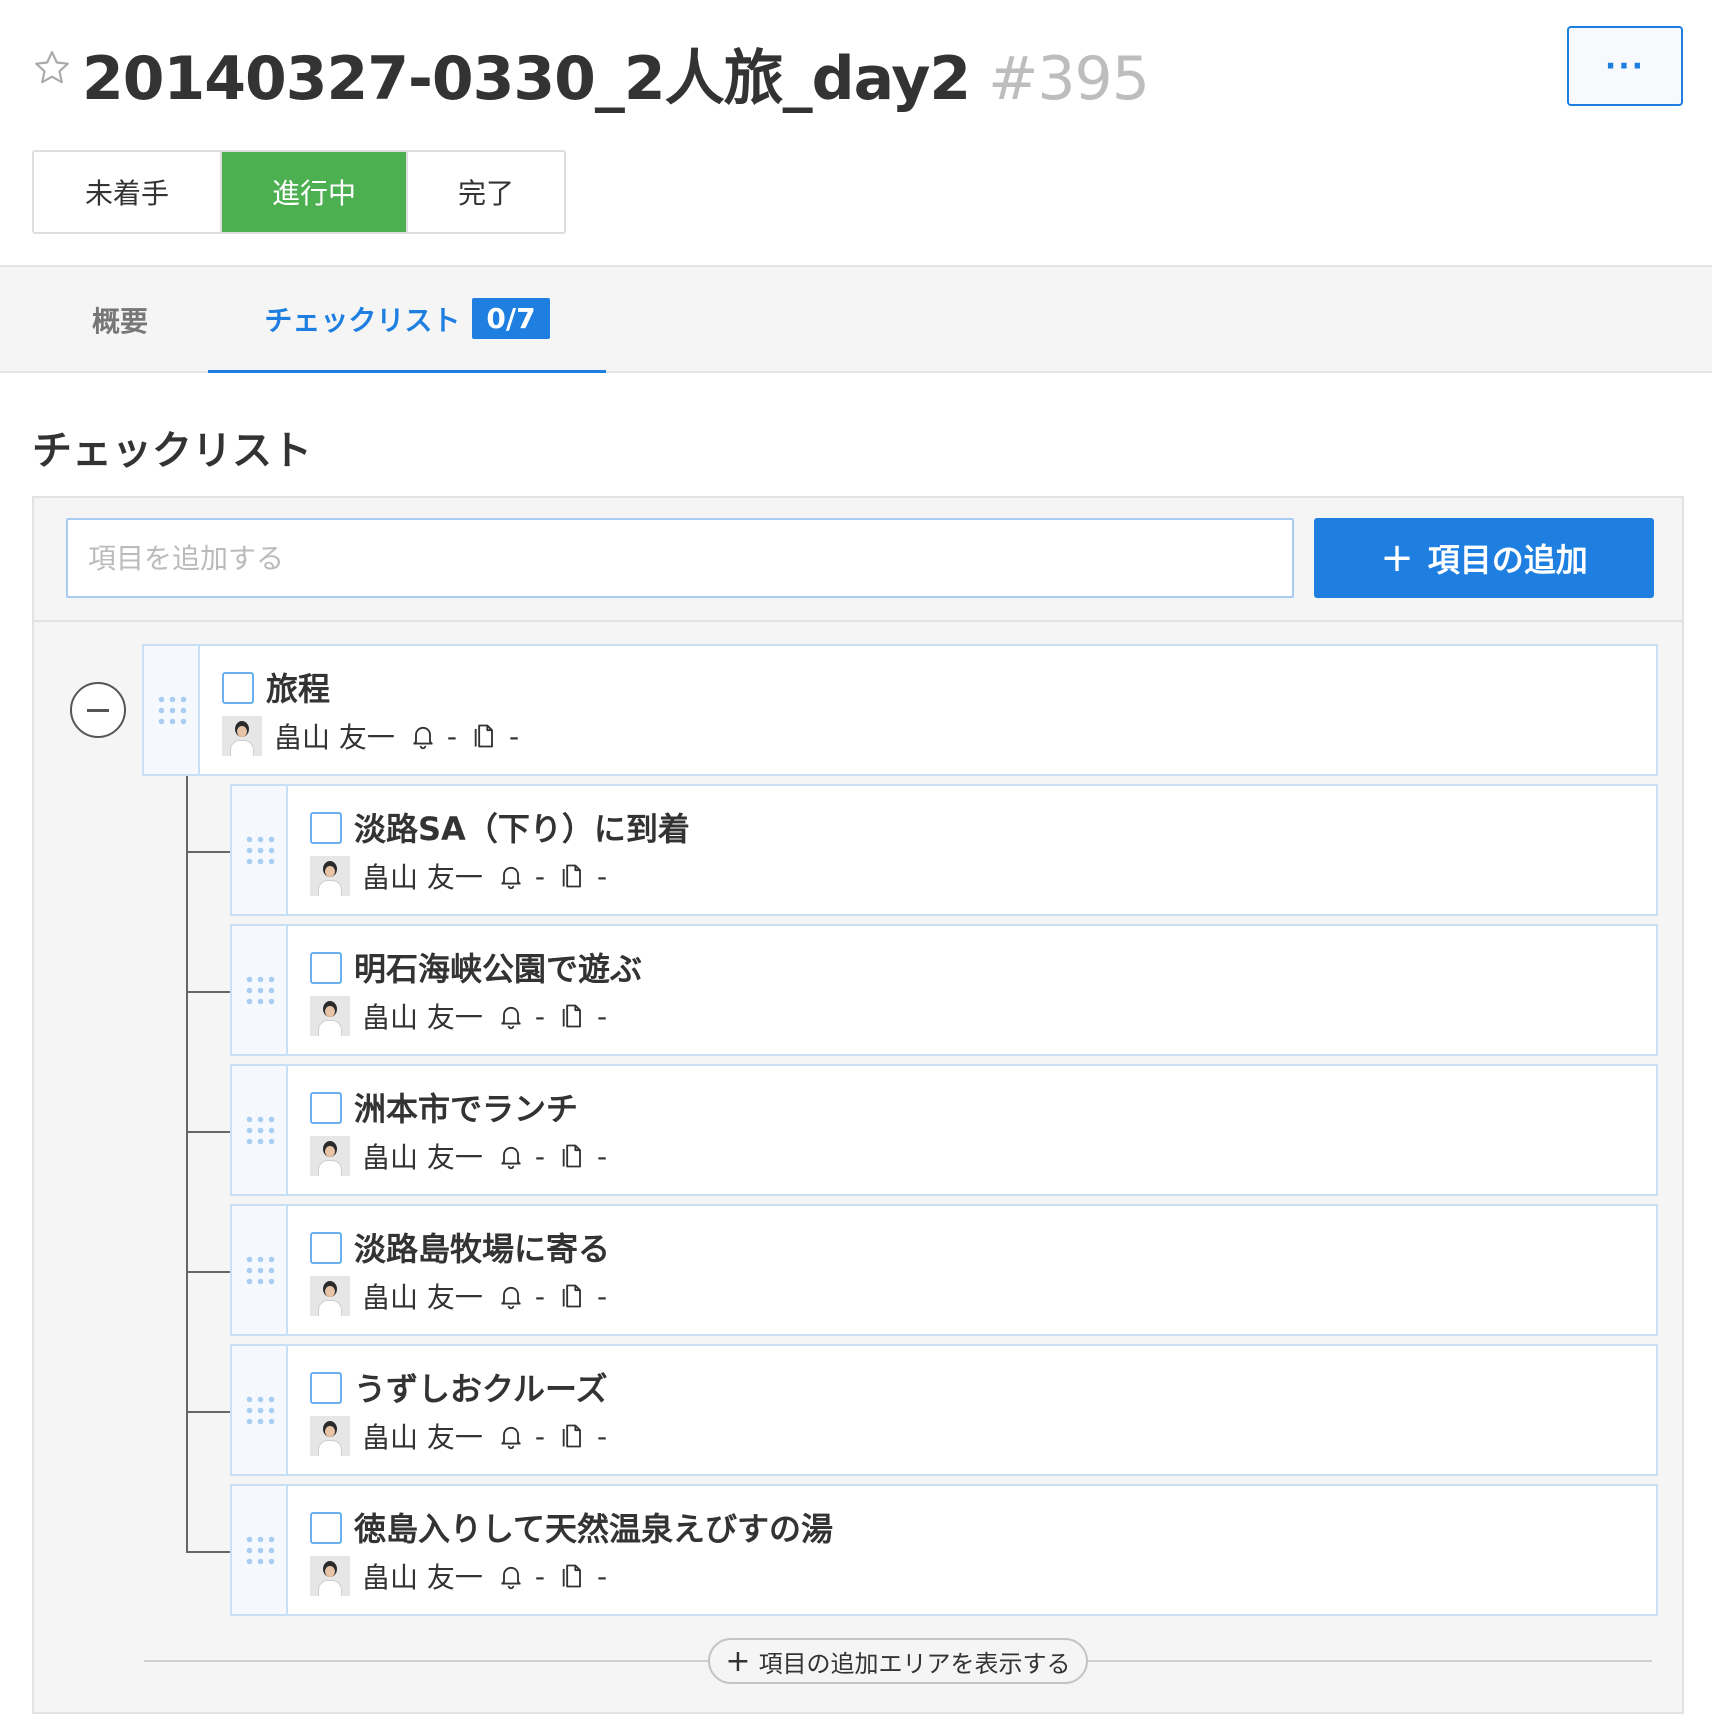 The height and width of the screenshot is (1732, 1712). Describe the element at coordinates (466, 1107) in the screenshot. I see `item-label: 洲本市でランチ` at that location.